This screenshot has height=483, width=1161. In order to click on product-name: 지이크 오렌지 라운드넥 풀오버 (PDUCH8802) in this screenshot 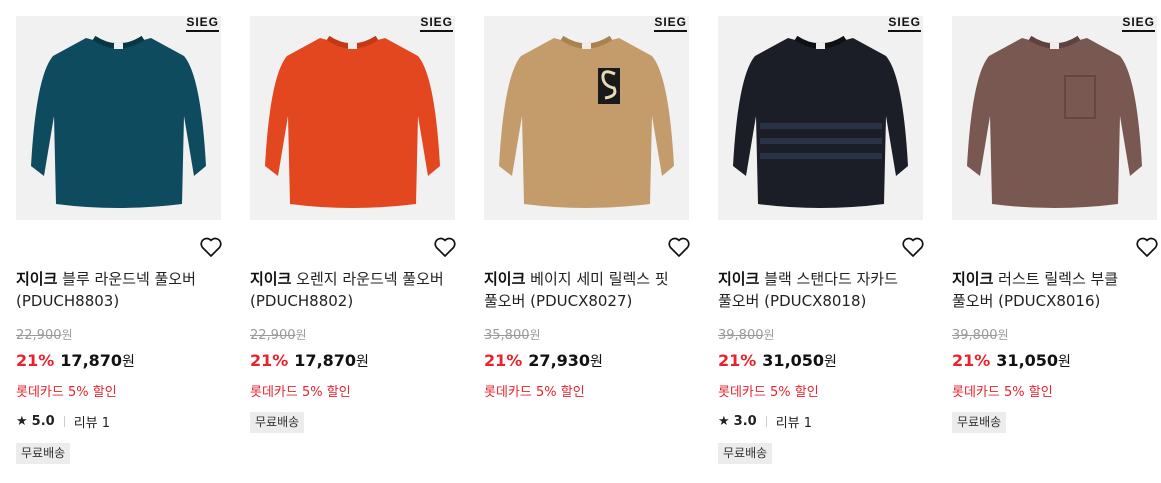, I will do `click(352, 290)`.